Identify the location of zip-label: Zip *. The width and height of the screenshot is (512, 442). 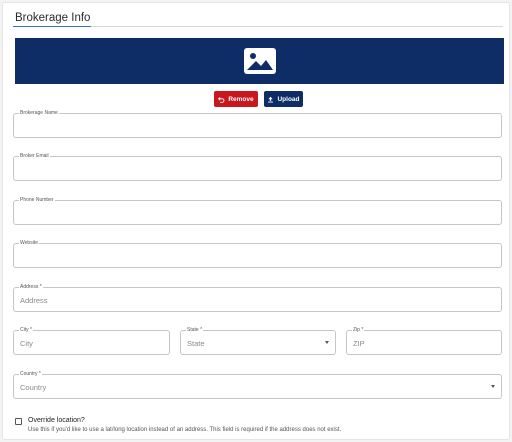
(358, 330).